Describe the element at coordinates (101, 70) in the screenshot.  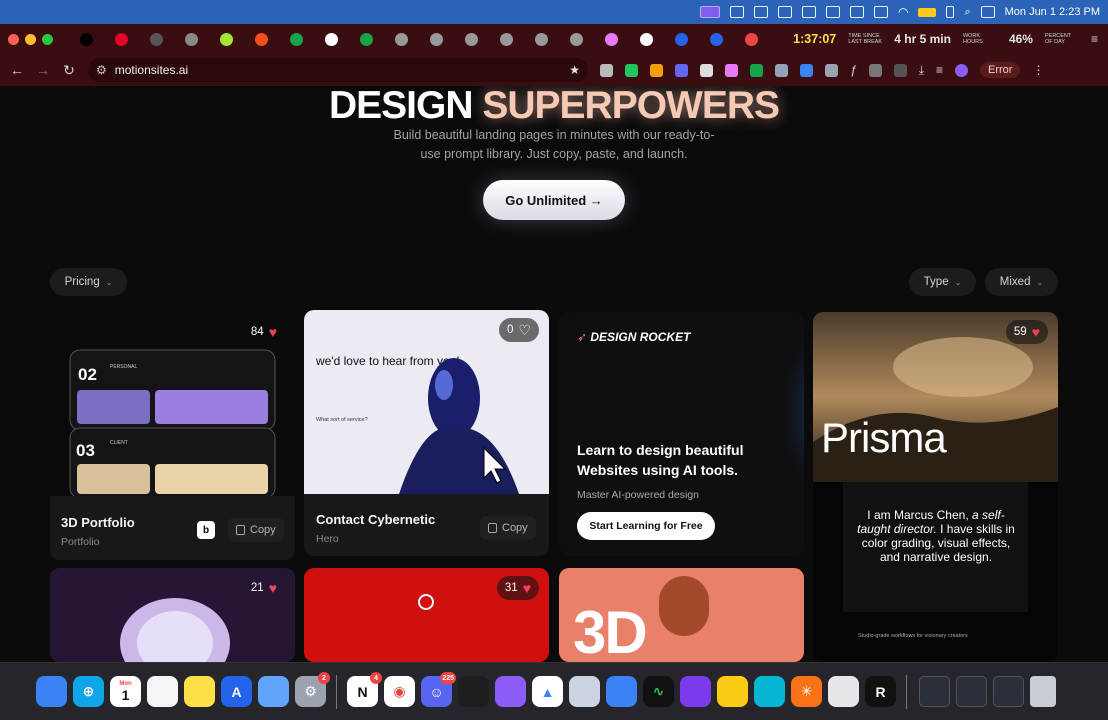
I see `site-settings-icon: ⚙` at that location.